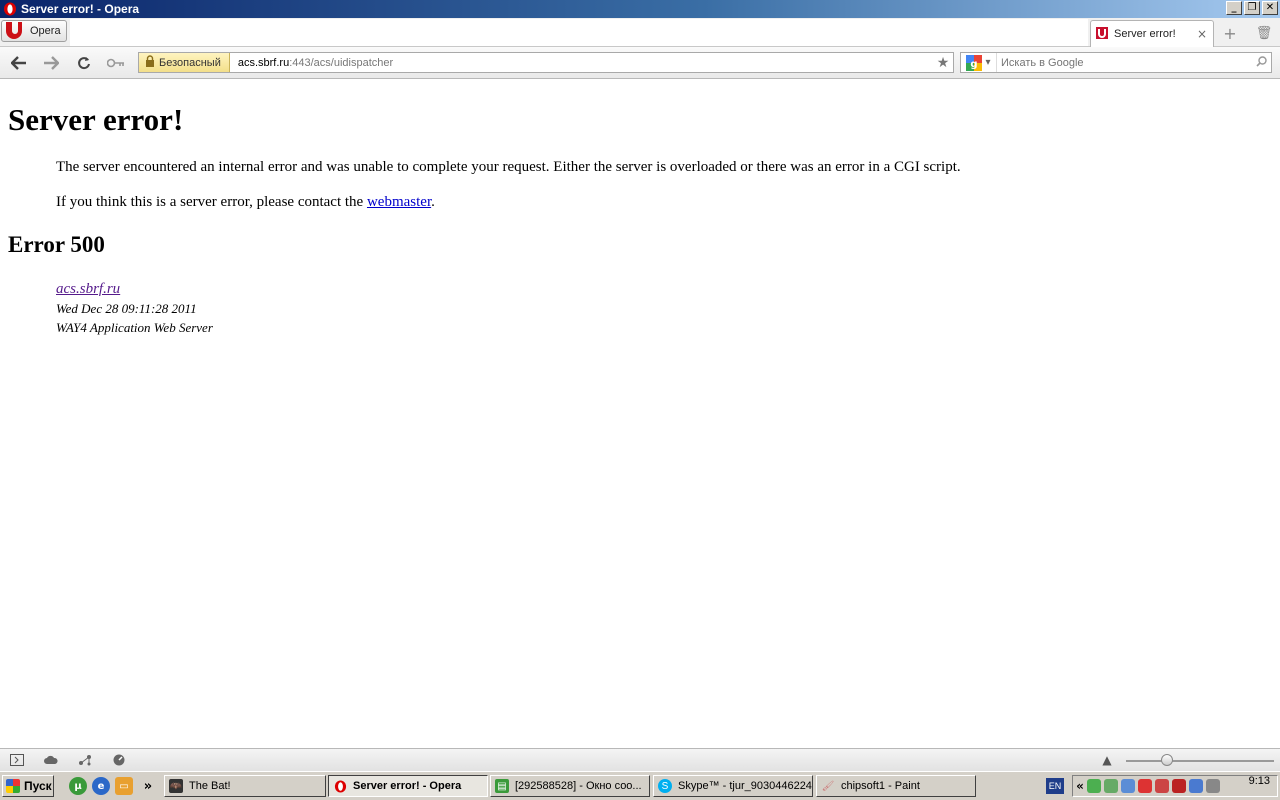 This screenshot has width=1280, height=800. What do you see at coordinates (119, 760) in the screenshot?
I see `speed-dial-icon` at bounding box center [119, 760].